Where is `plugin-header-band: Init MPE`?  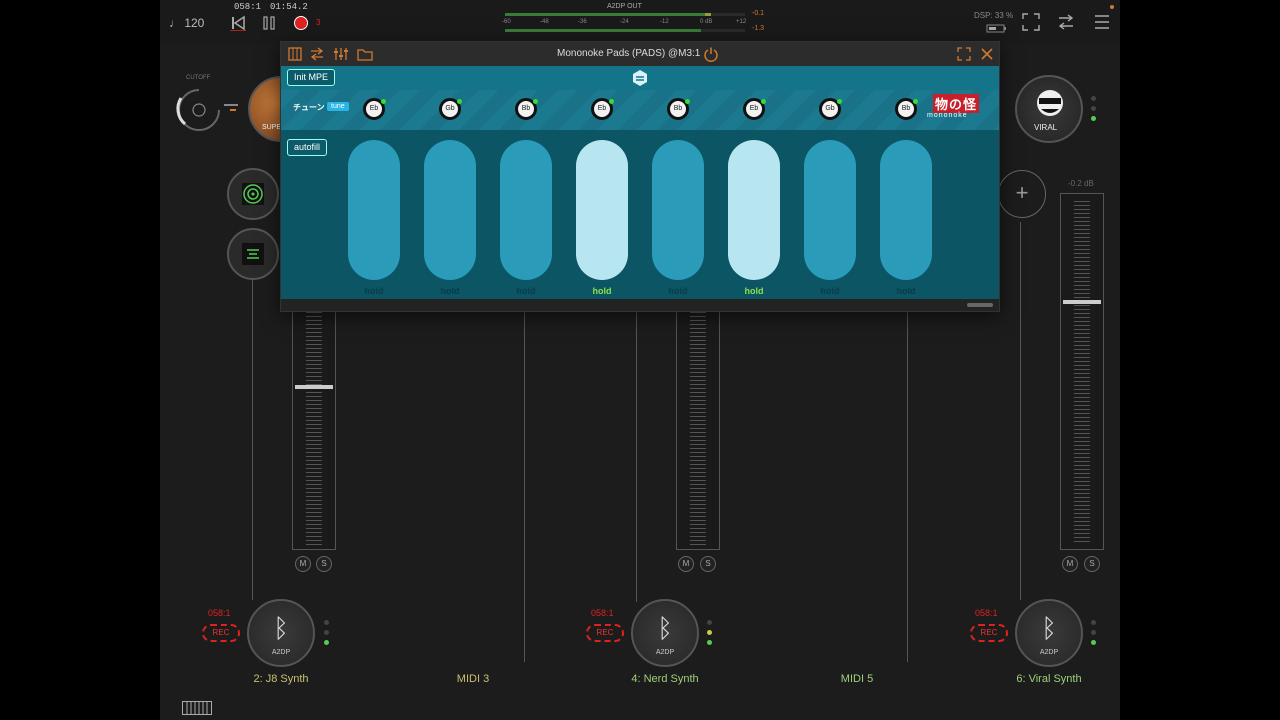
plugin-header-band: Init MPE is located at coordinates (640, 78).